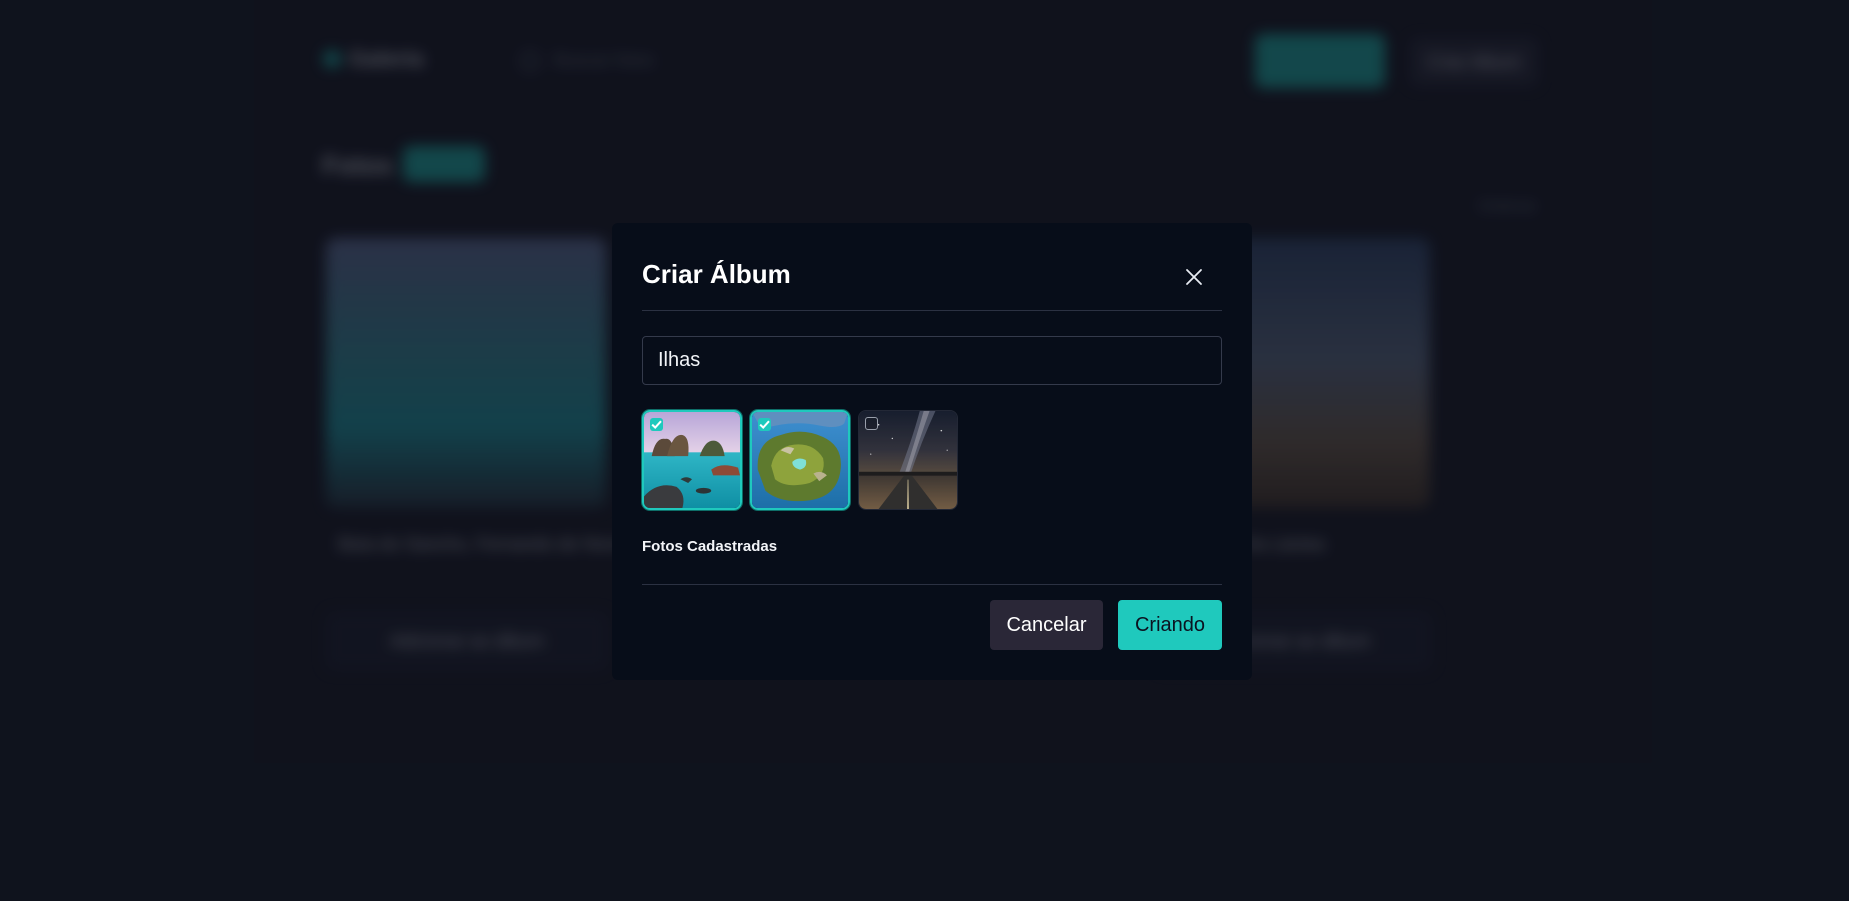  What do you see at coordinates (716, 274) in the screenshot?
I see `modal-title: Criar Álbum` at bounding box center [716, 274].